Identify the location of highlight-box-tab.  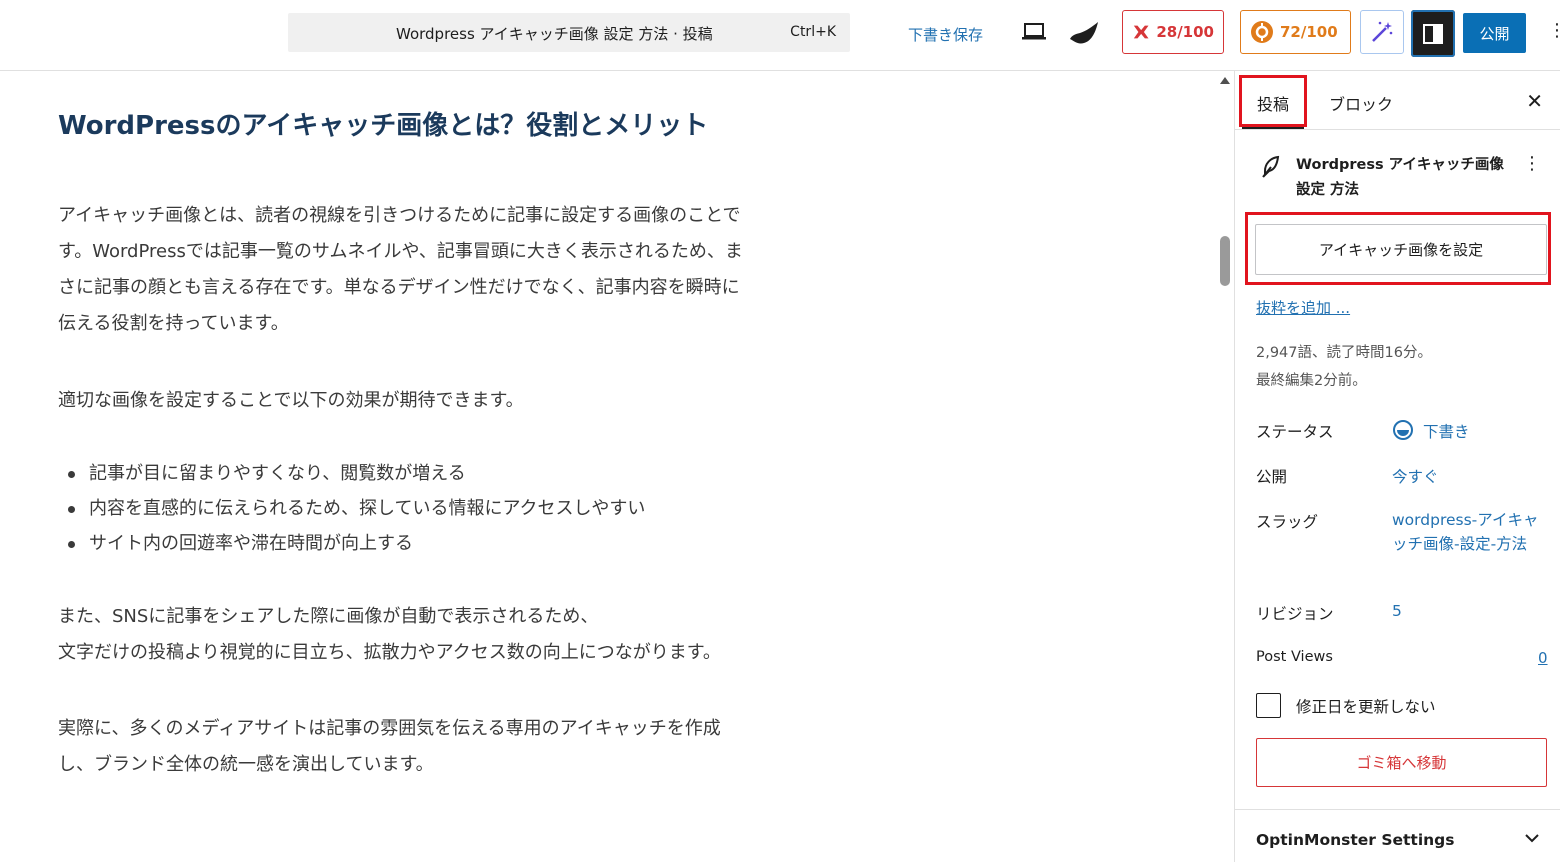
(1273, 101).